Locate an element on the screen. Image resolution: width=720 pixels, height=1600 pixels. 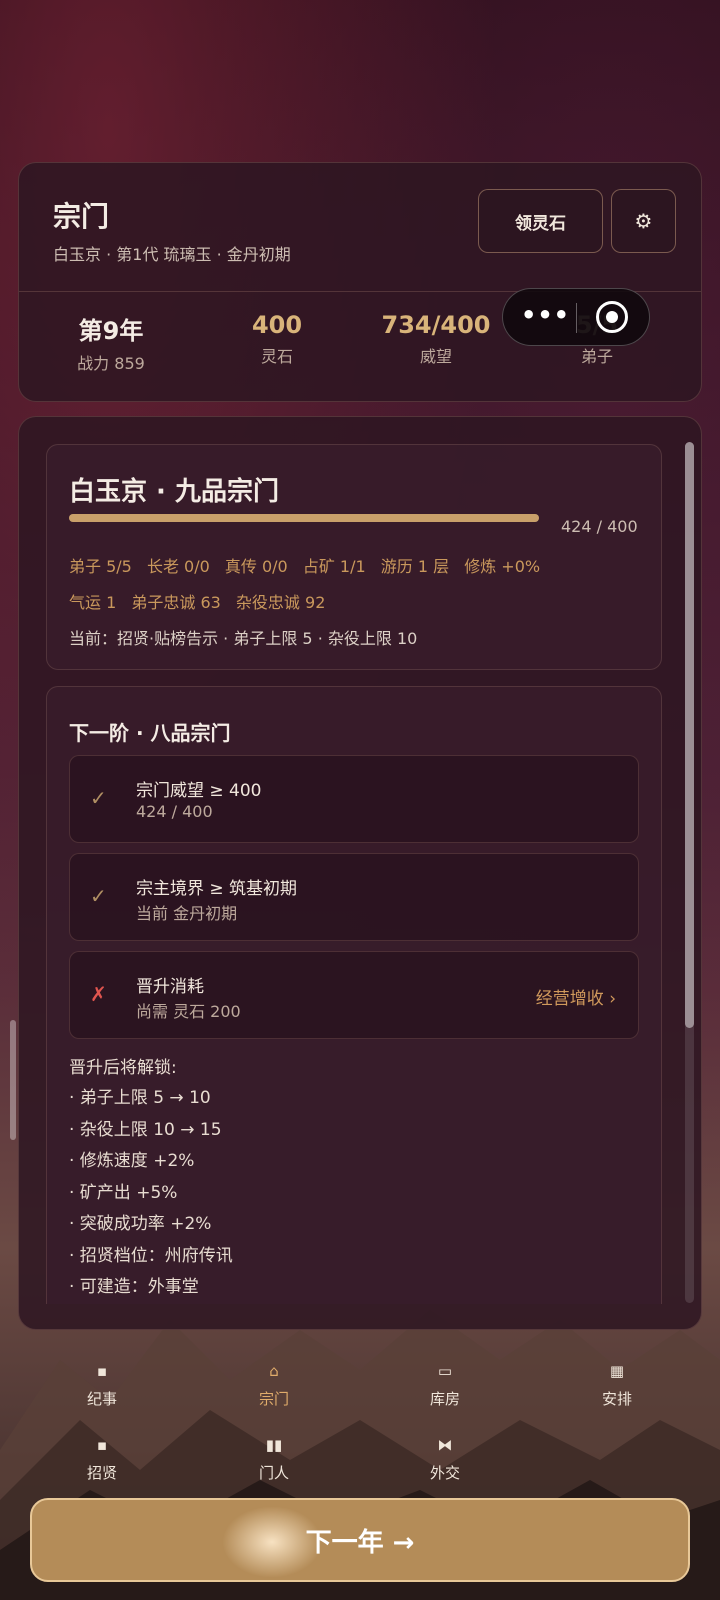
sect-stats-line2: 气运 1 弟子忠诚 63 杂役忠诚 92 is located at coordinates (202, 601).